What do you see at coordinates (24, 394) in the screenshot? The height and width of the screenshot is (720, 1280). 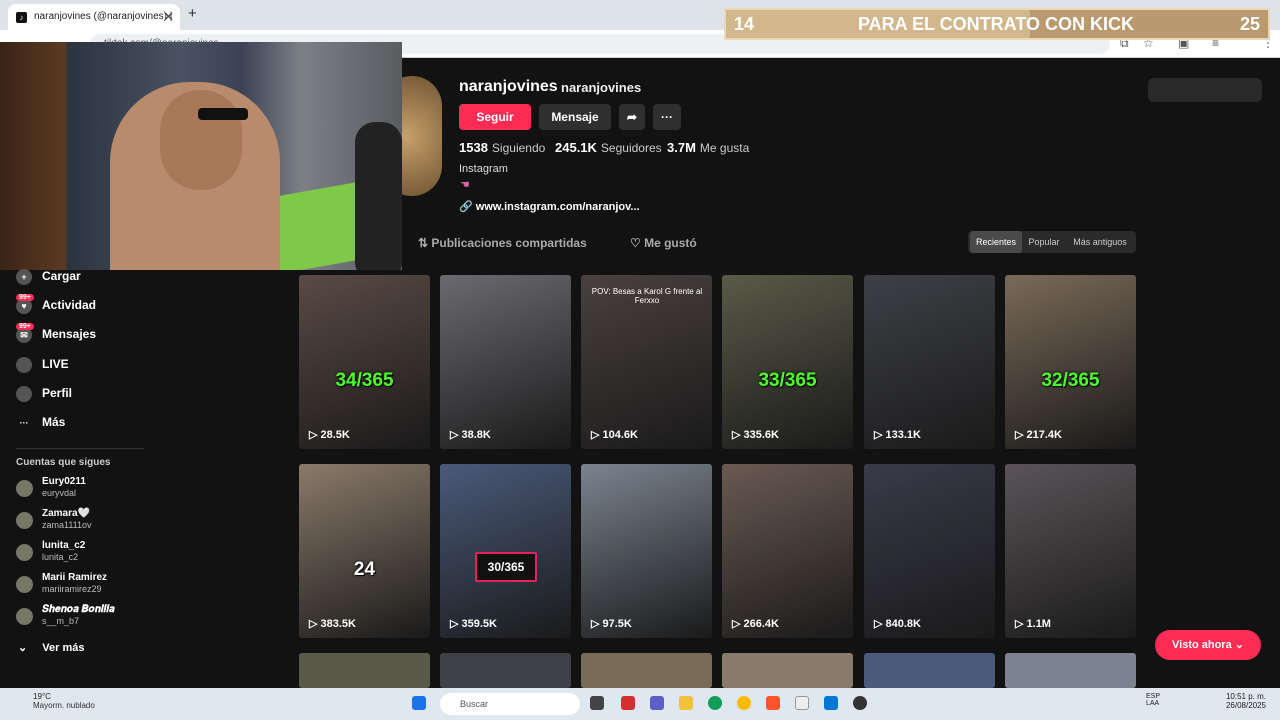 I see `profile-icon` at bounding box center [24, 394].